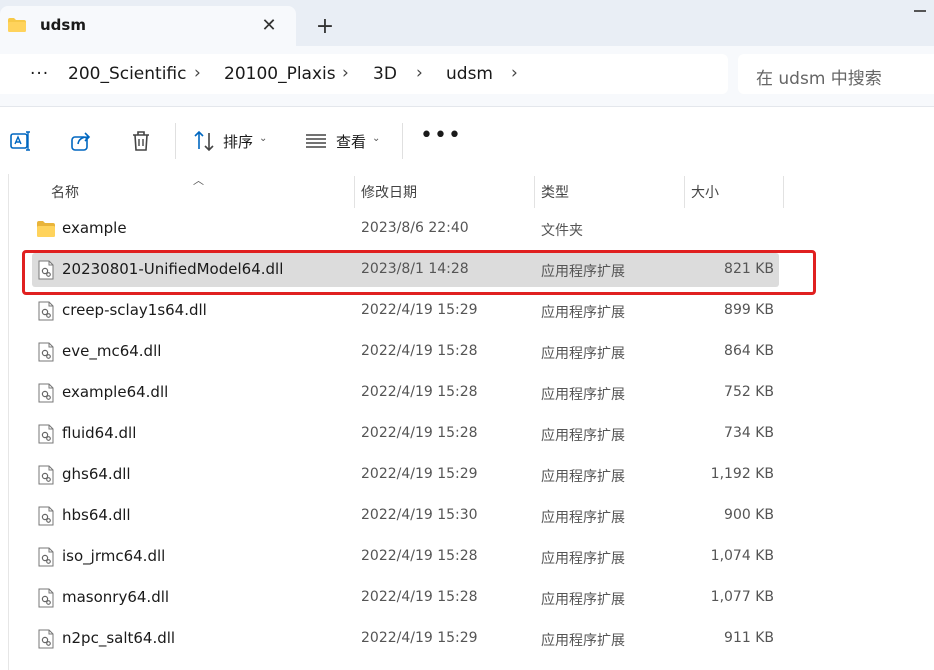  What do you see at coordinates (385, 74) in the screenshot?
I see `breadcrumb-item: 3D` at bounding box center [385, 74].